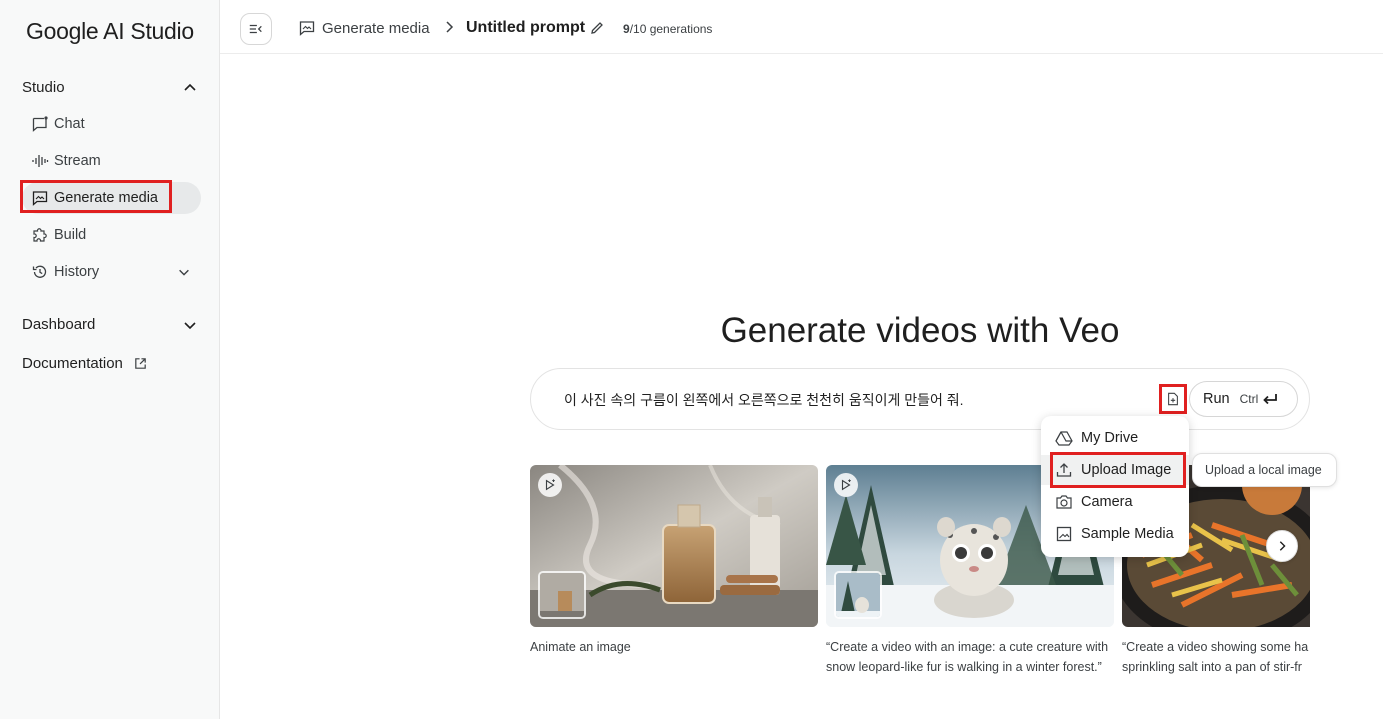  I want to click on run-shortcut: Ctrl, so click(1249, 399).